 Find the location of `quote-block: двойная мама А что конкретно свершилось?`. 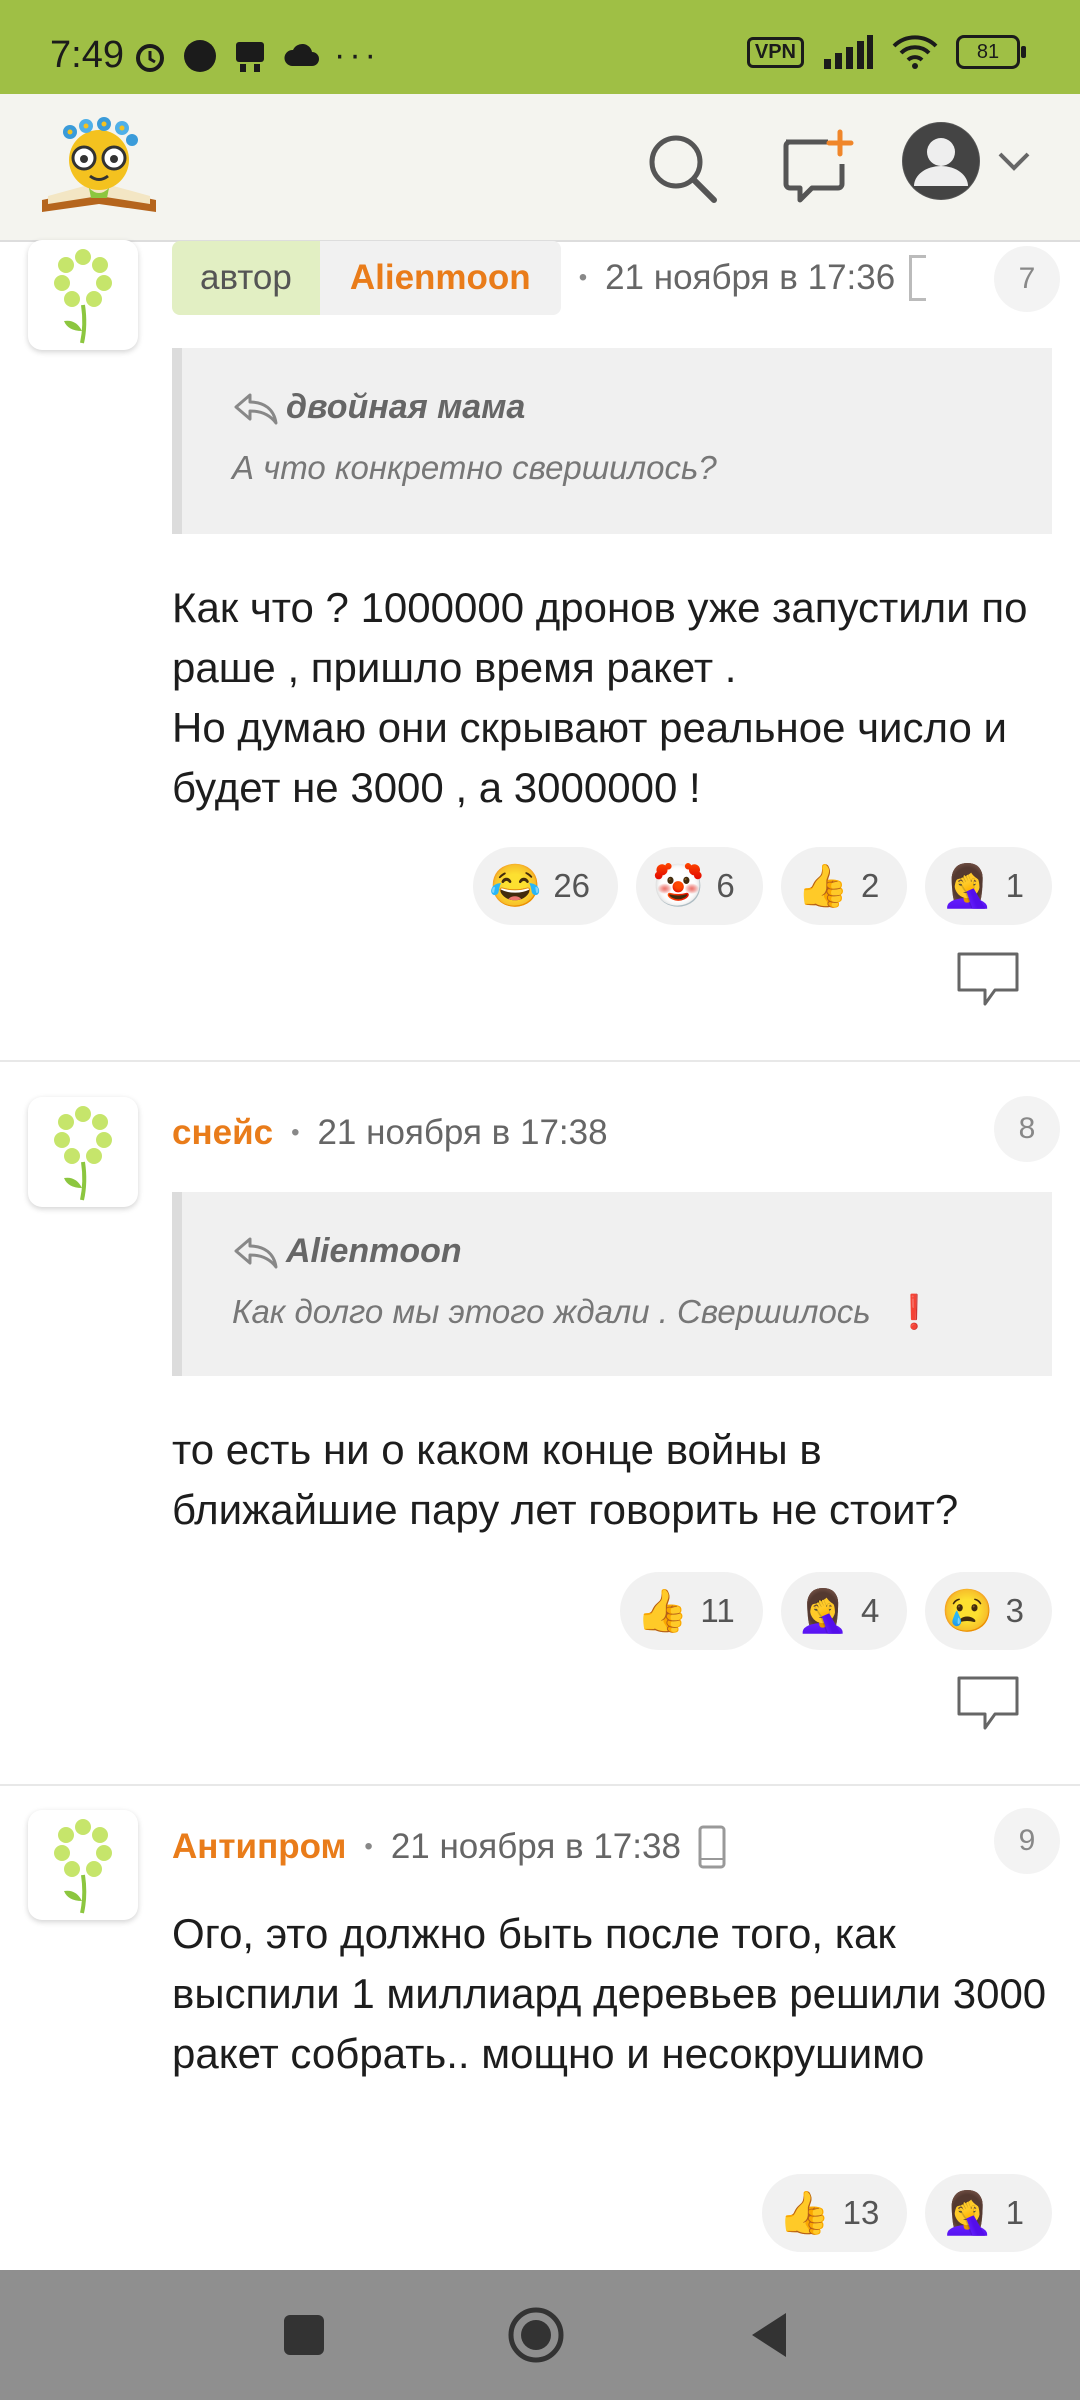

quote-block: двойная мама А что конкретно свершилось? is located at coordinates (612, 441).